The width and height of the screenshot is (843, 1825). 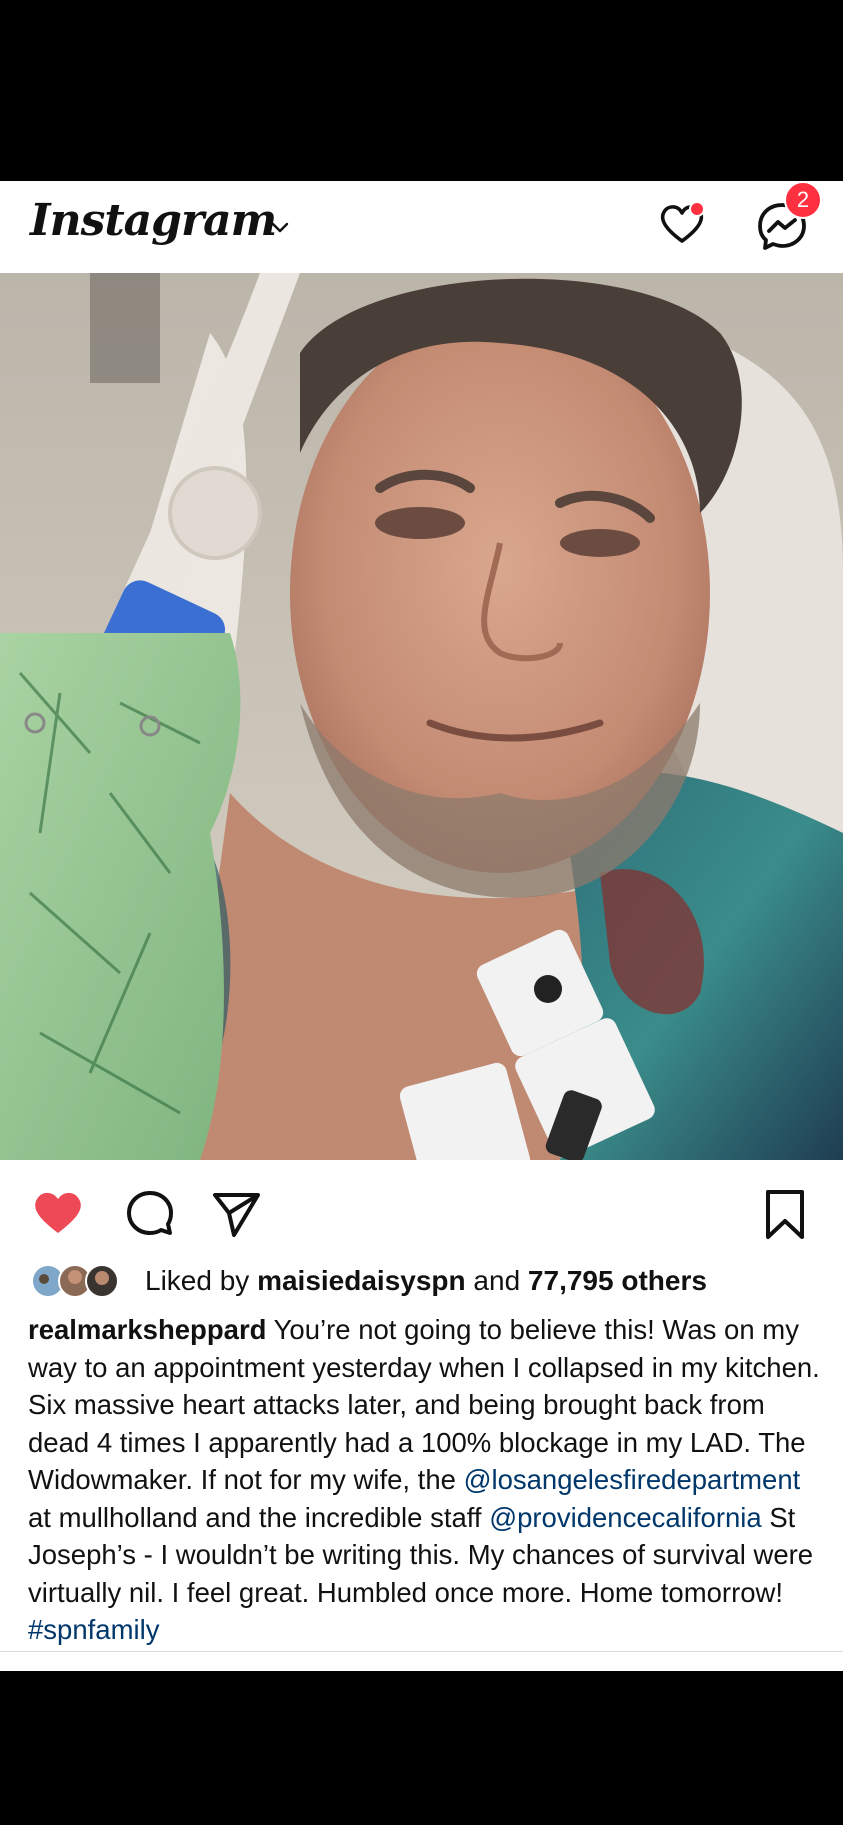 What do you see at coordinates (421, 1651) in the screenshot?
I see `divider` at bounding box center [421, 1651].